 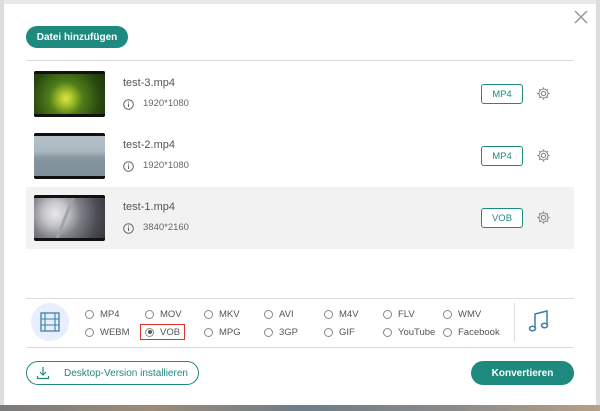 What do you see at coordinates (409, 332) in the screenshot?
I see `format-option-youtube: YouTube` at bounding box center [409, 332].